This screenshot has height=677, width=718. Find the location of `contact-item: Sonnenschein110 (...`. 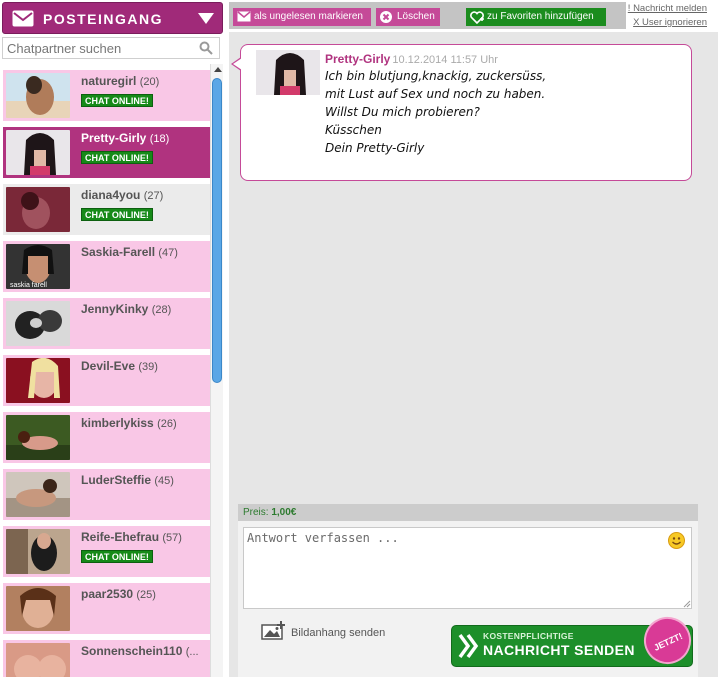

contact-item: Sonnenschein110 (... is located at coordinates (106, 658).